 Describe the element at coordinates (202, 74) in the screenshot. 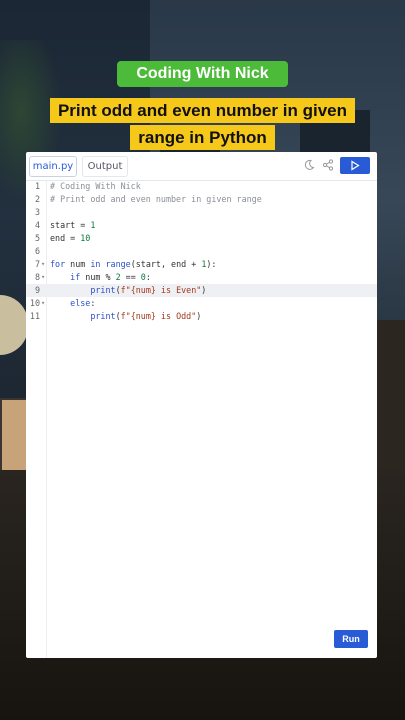

I see `brand-badge: Coding With Nick` at that location.